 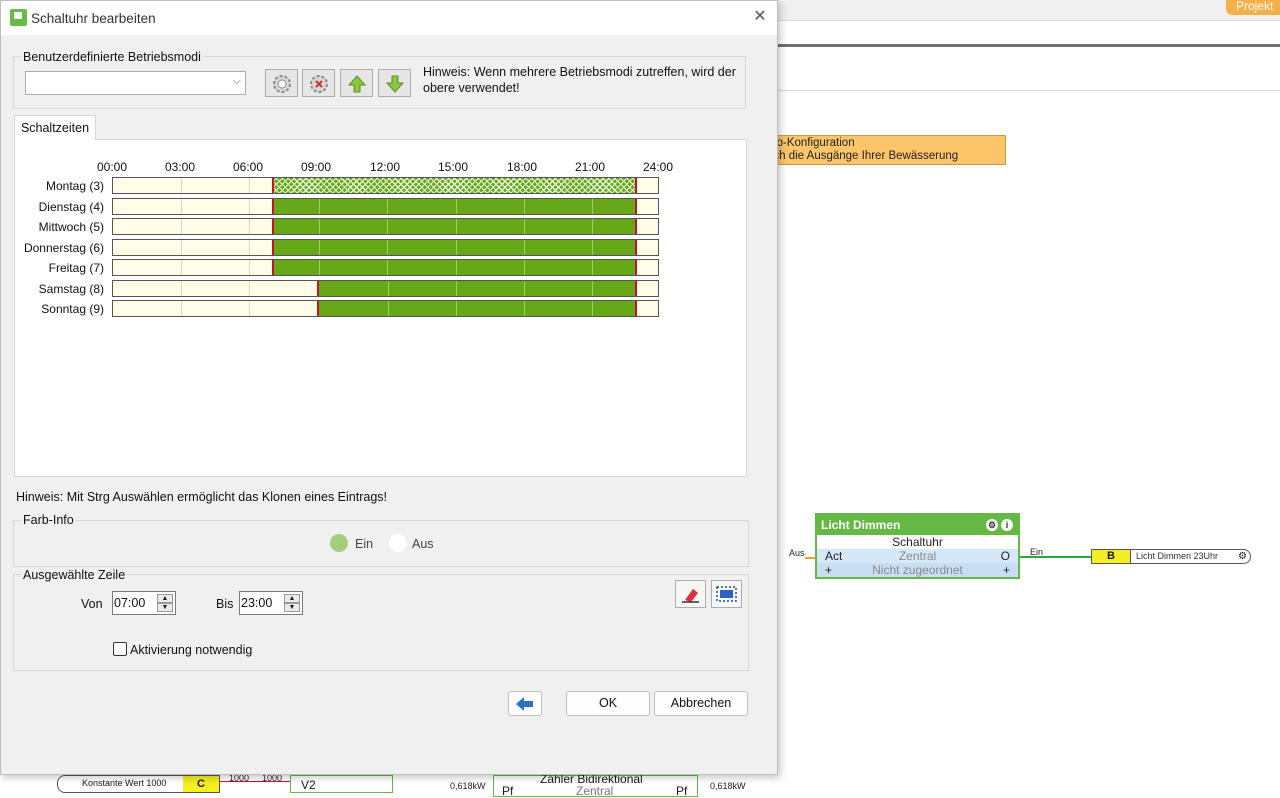 What do you see at coordinates (608, 703) in the screenshot?
I see `ok-button: OK` at bounding box center [608, 703].